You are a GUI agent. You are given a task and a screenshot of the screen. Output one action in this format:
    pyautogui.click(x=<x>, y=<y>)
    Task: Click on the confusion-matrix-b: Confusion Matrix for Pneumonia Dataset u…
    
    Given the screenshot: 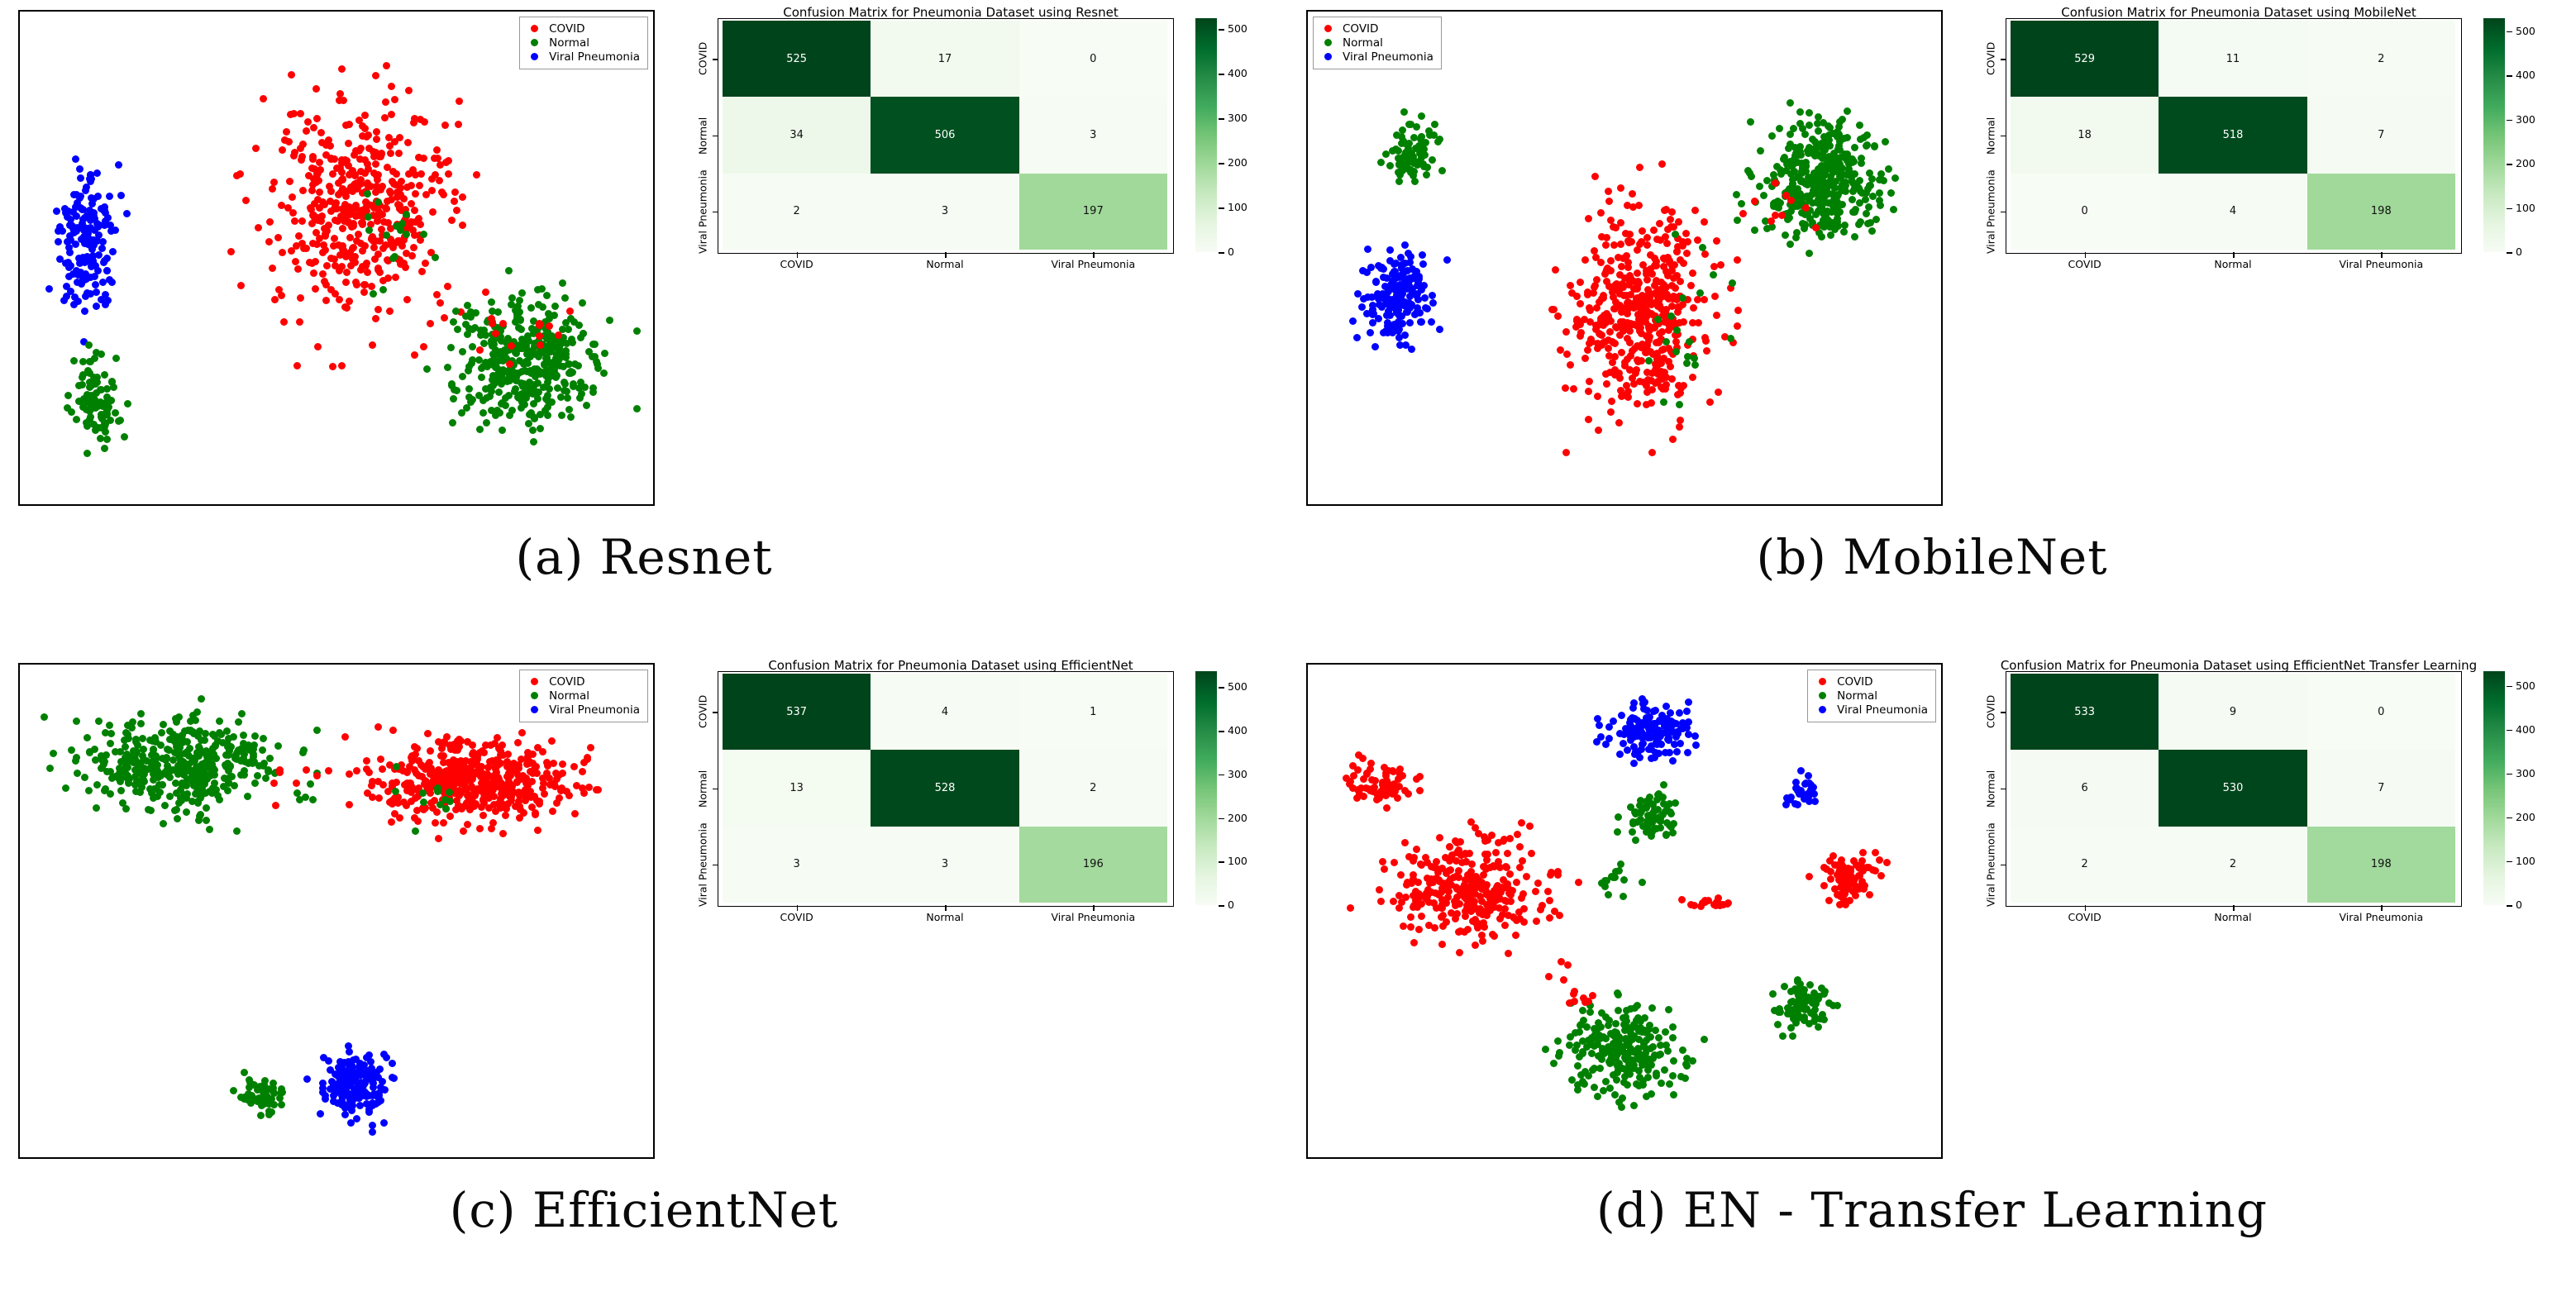 What is the action you would take?
    pyautogui.click(x=2259, y=301)
    